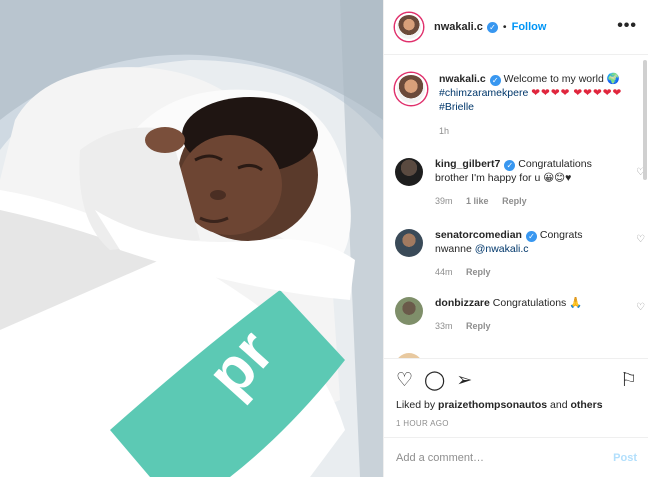  Describe the element at coordinates (520, 314) in the screenshot. I see `comment: donbizzare Congratulations 🙏 33m Reply ♡` at that location.